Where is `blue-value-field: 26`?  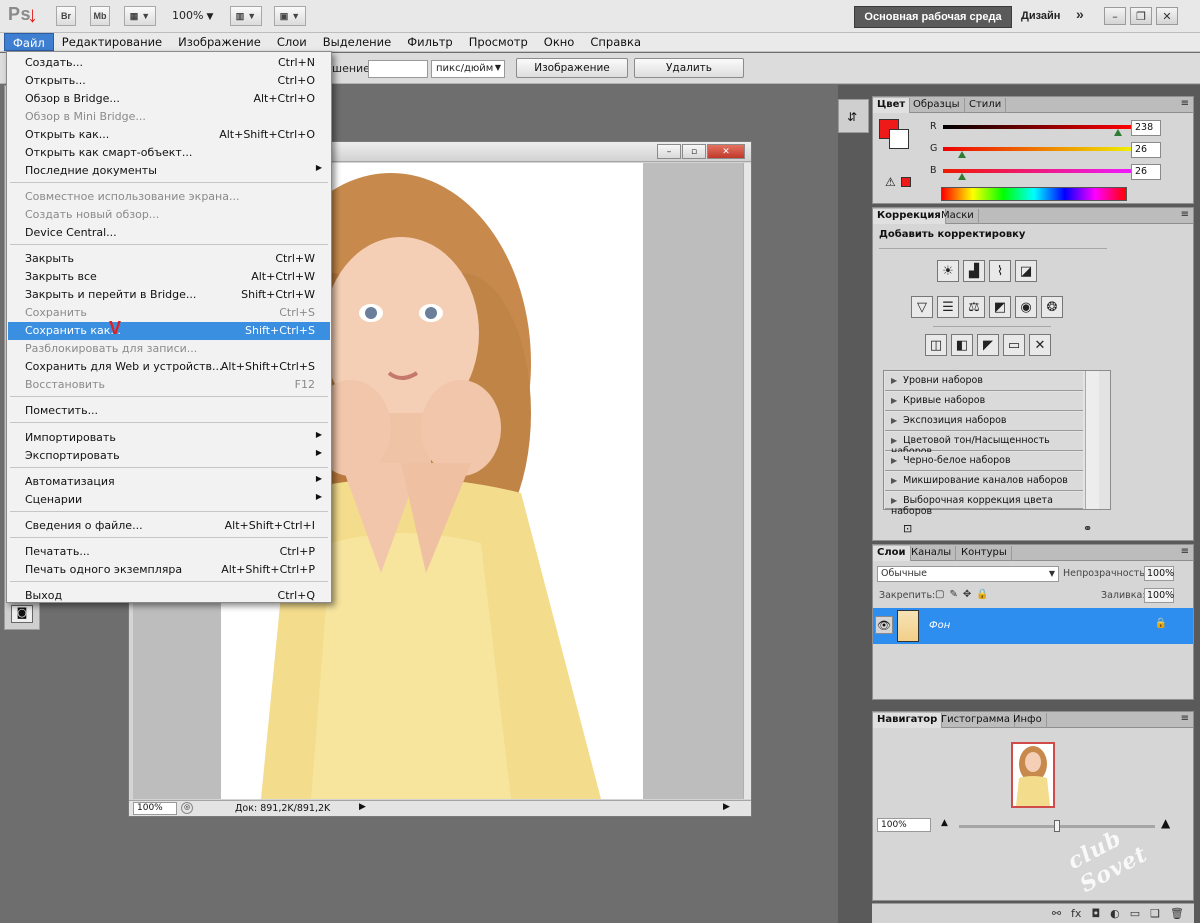
blue-value-field: 26 is located at coordinates (1146, 172).